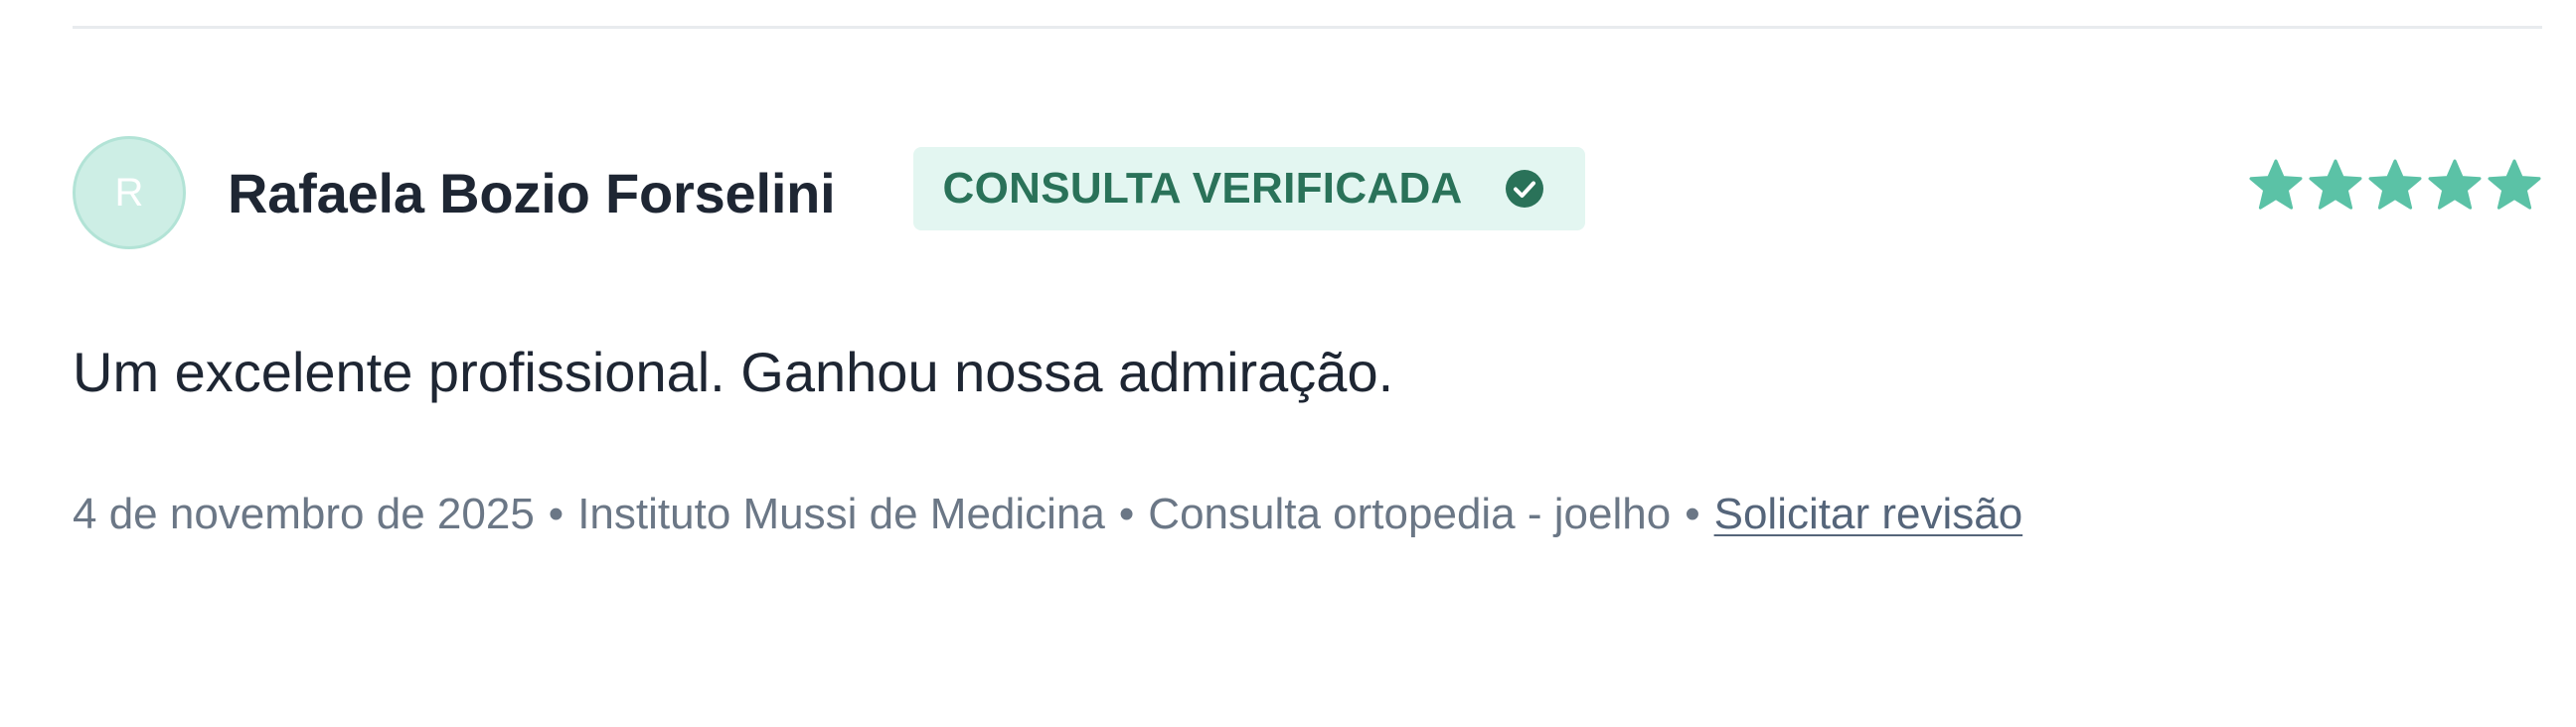 Image resolution: width=2576 pixels, height=727 pixels. I want to click on review-date: 4 de novembro de 2025, so click(304, 514).